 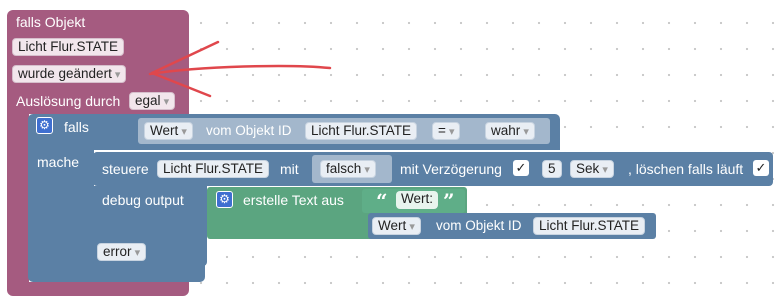 What do you see at coordinates (143, 200) in the screenshot?
I see `debug-label: debug output` at bounding box center [143, 200].